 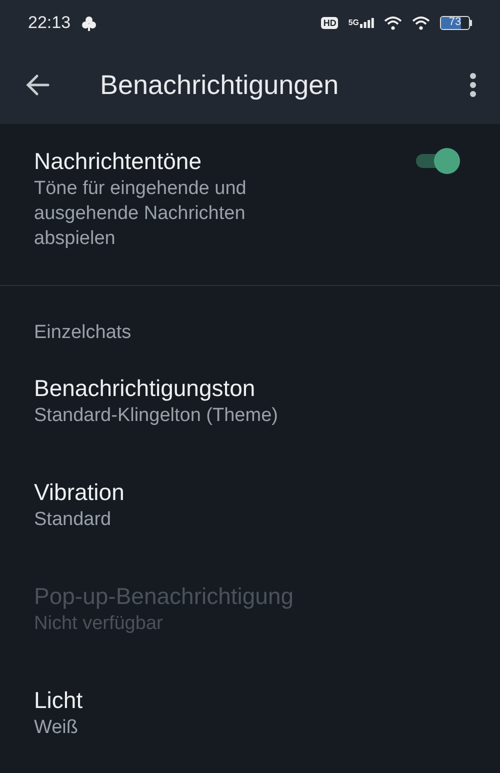 I want to click on more-menu-button, so click(x=473, y=85).